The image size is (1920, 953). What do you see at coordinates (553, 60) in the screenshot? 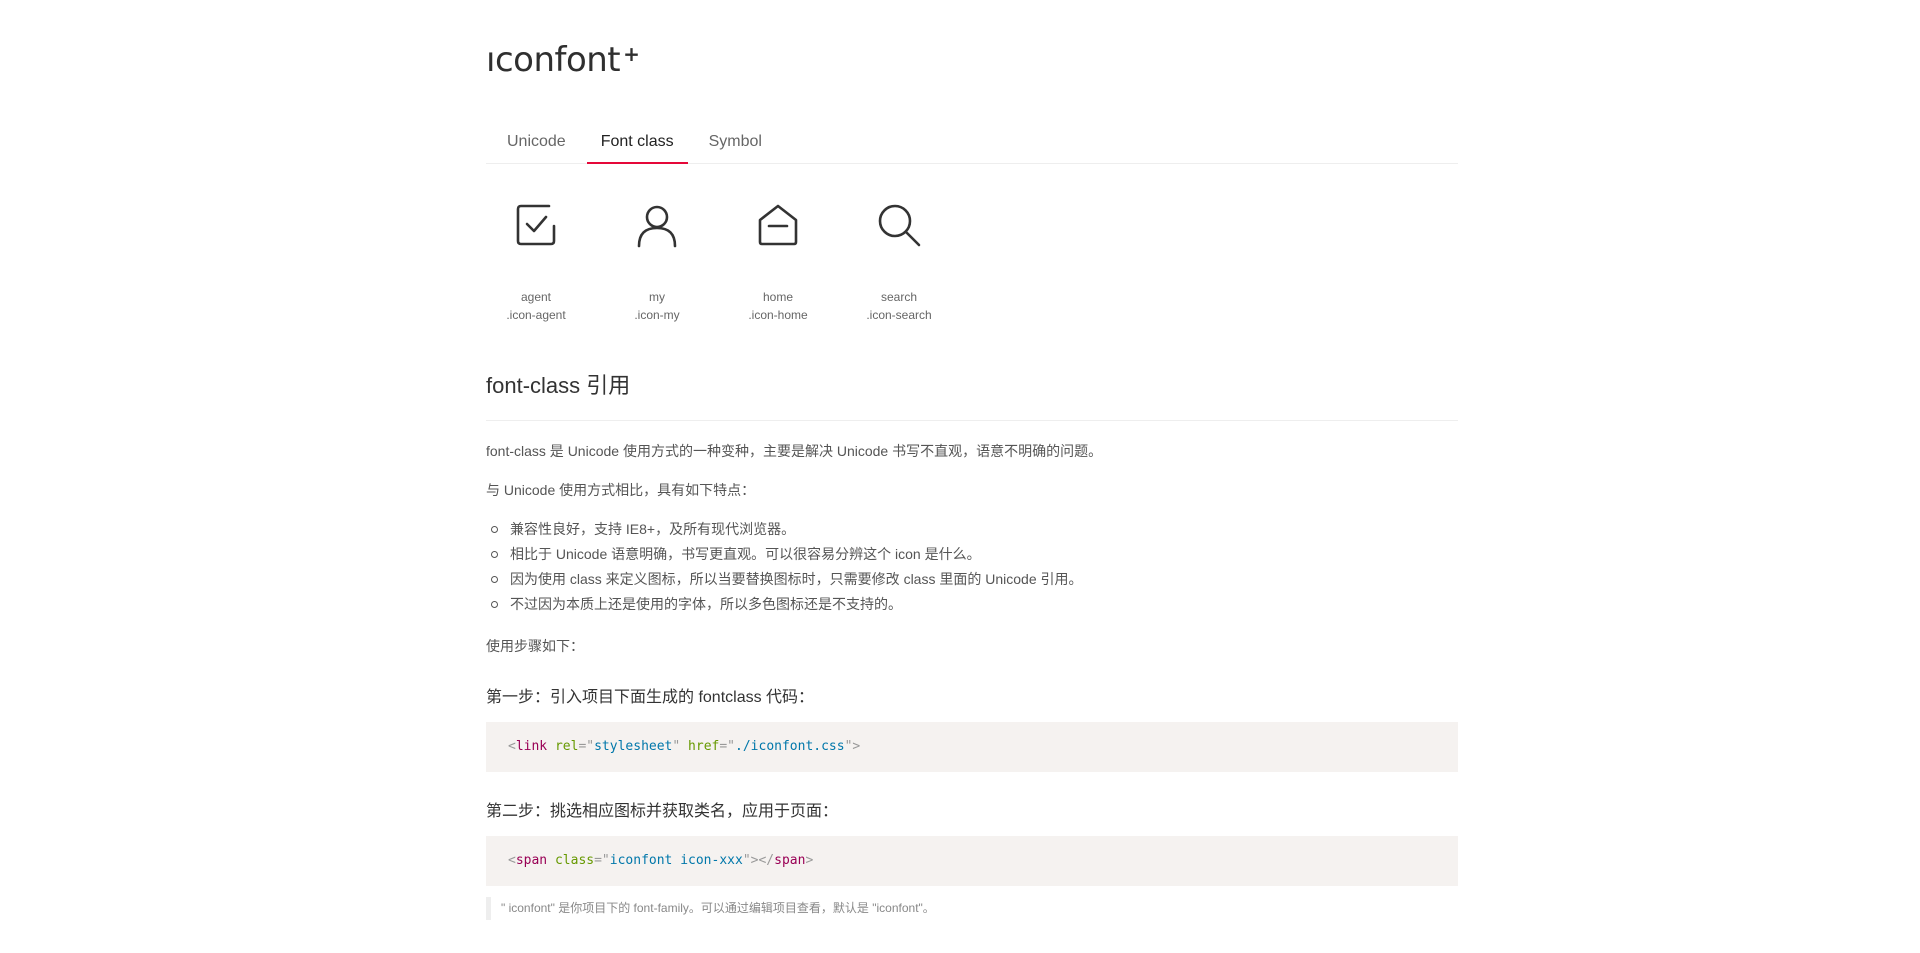
I see `logo-text: ıconfont` at bounding box center [553, 60].